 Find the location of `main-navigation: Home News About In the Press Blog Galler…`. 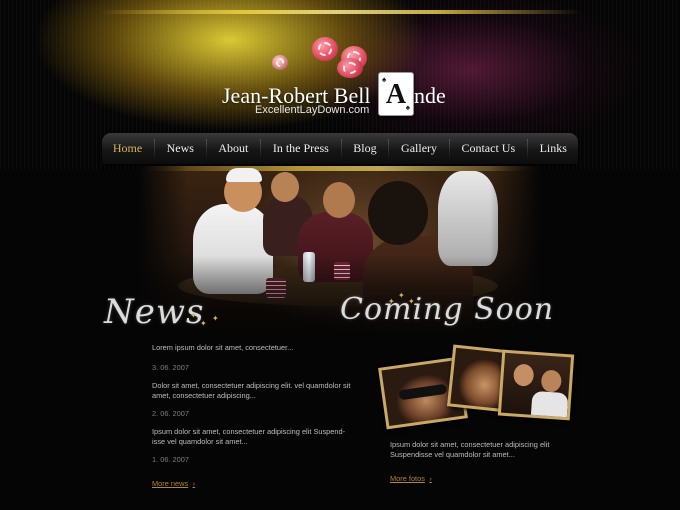

main-navigation: Home News About In the Press Blog Galler… is located at coordinates (340, 148).